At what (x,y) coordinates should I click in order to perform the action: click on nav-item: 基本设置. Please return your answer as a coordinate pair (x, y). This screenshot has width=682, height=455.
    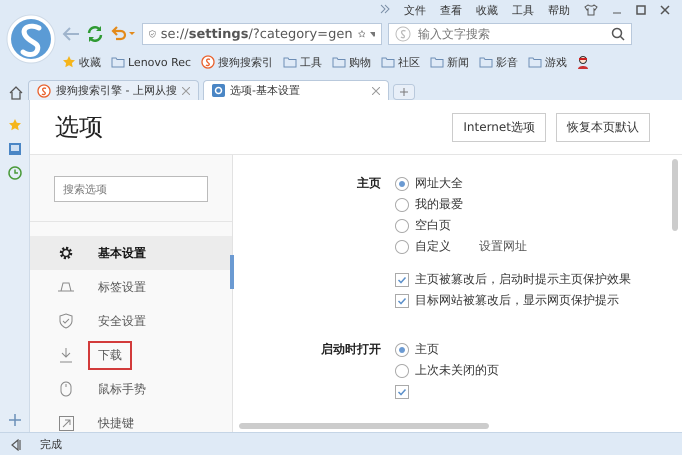
    Looking at the image, I should click on (131, 253).